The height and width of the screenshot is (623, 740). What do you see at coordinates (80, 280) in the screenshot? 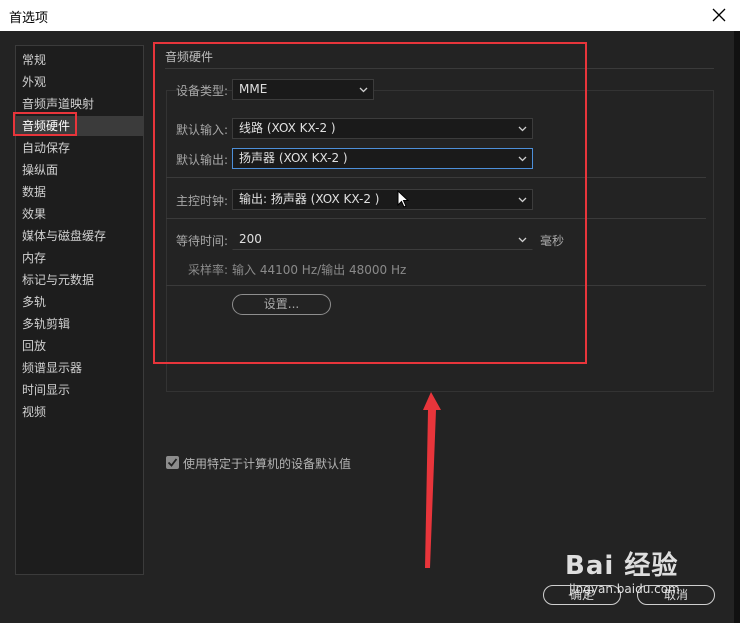
I see `sidebar-item-markers-metadata: 标记与元数据` at bounding box center [80, 280].